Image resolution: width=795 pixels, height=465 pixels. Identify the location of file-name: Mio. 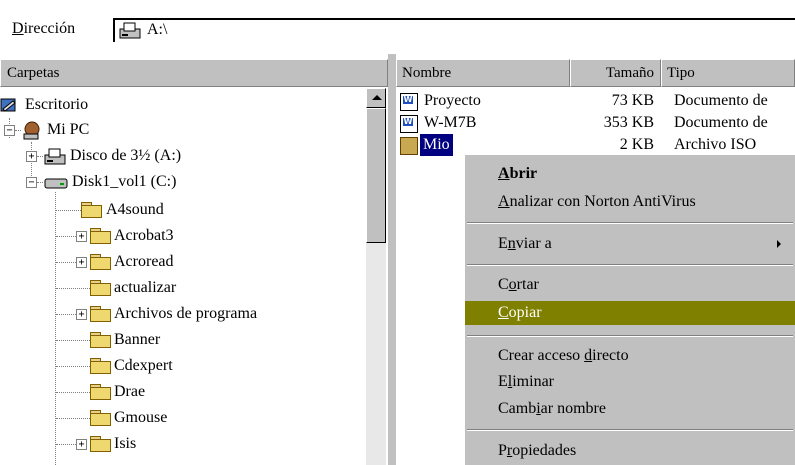
(436, 145).